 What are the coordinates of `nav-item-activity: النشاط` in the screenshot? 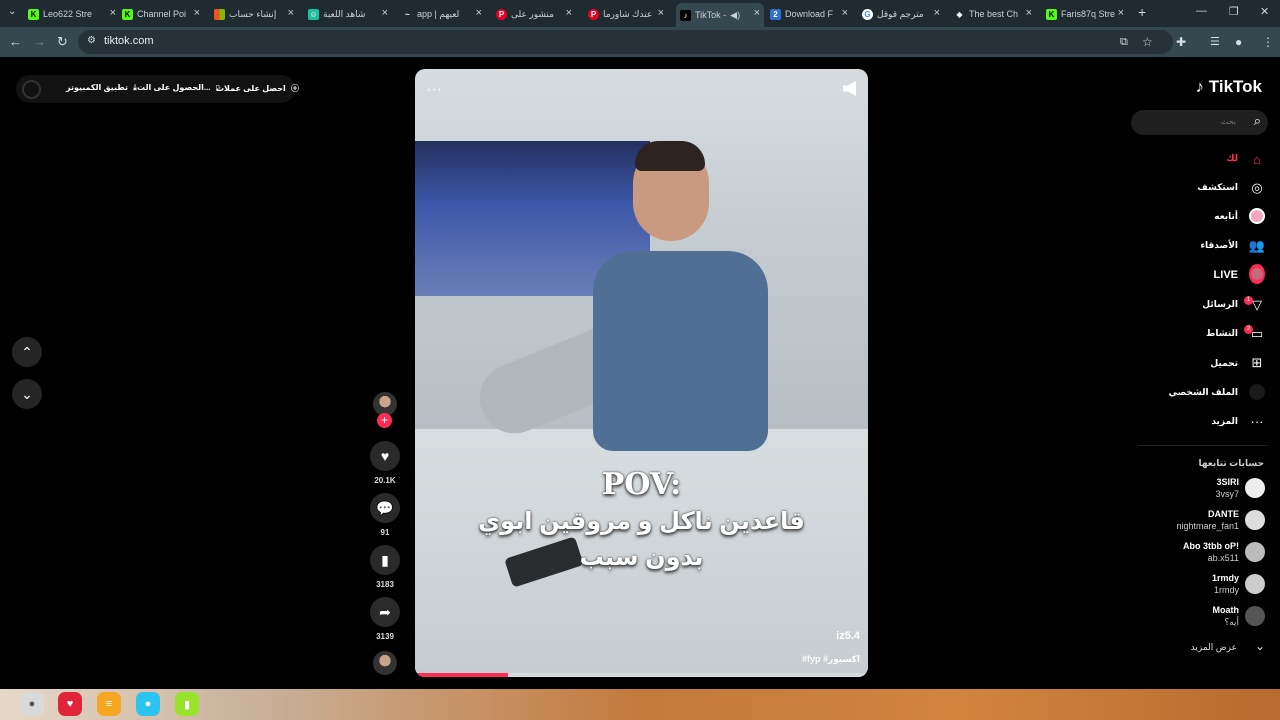 It's located at (1222, 333).